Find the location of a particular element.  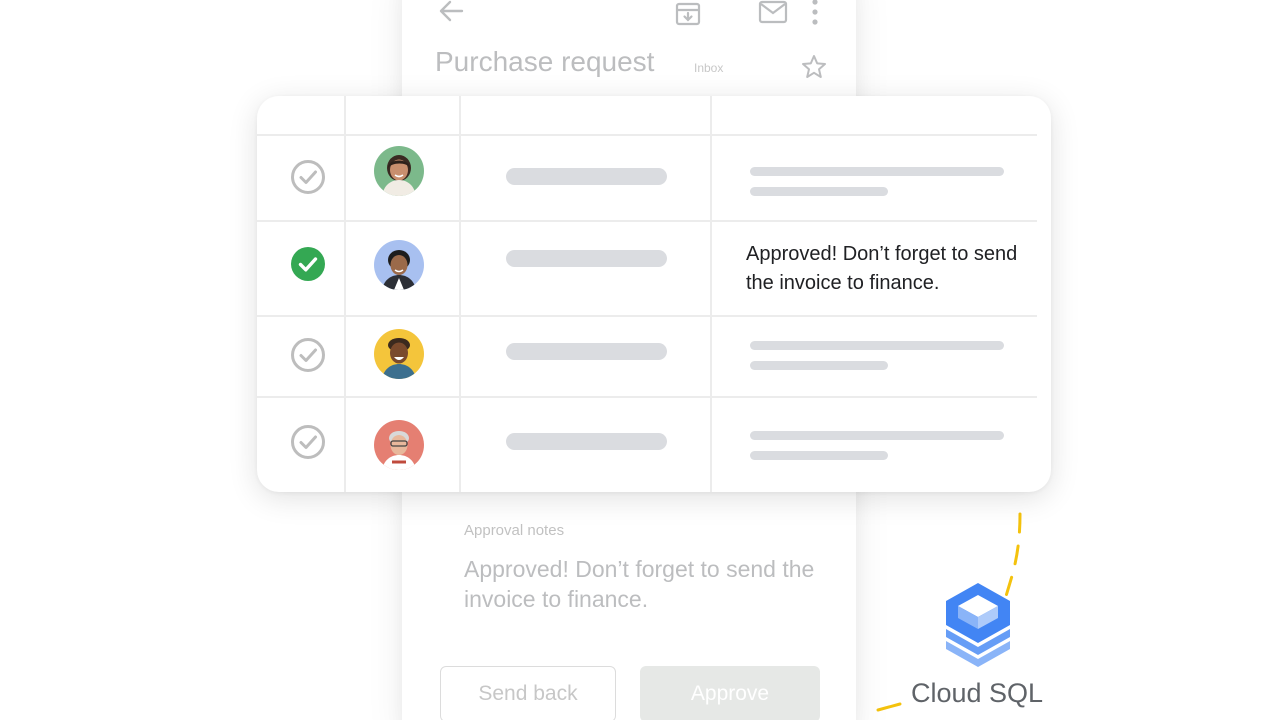

cloud-sql-label: Cloud SQL is located at coordinates (977, 693).